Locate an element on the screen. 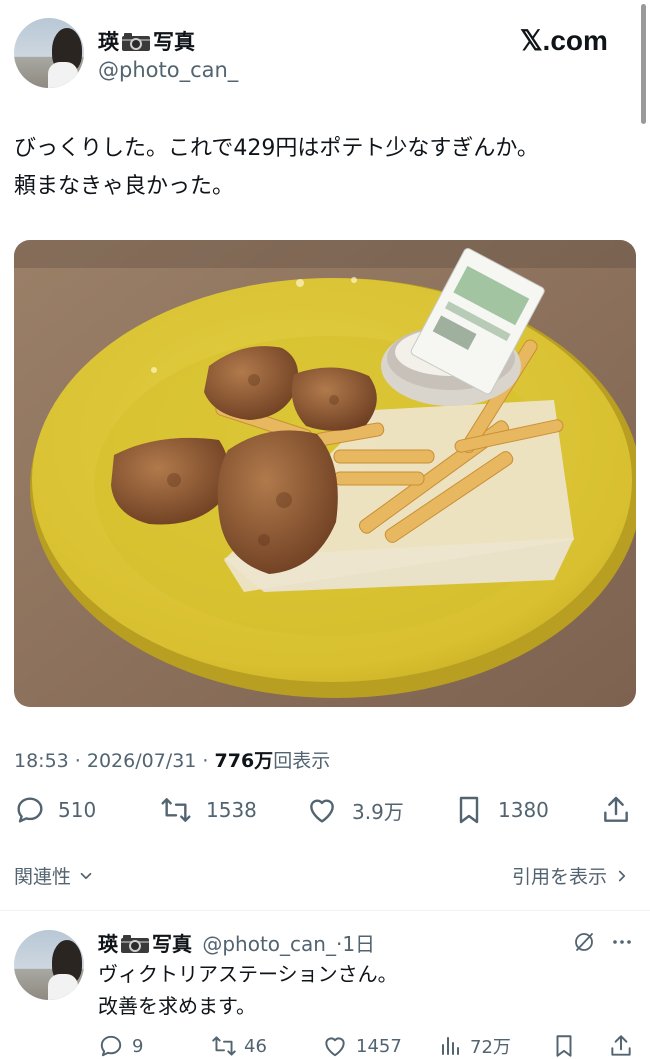 The width and height of the screenshot is (650, 1059). section-divider is located at coordinates (325, 910).